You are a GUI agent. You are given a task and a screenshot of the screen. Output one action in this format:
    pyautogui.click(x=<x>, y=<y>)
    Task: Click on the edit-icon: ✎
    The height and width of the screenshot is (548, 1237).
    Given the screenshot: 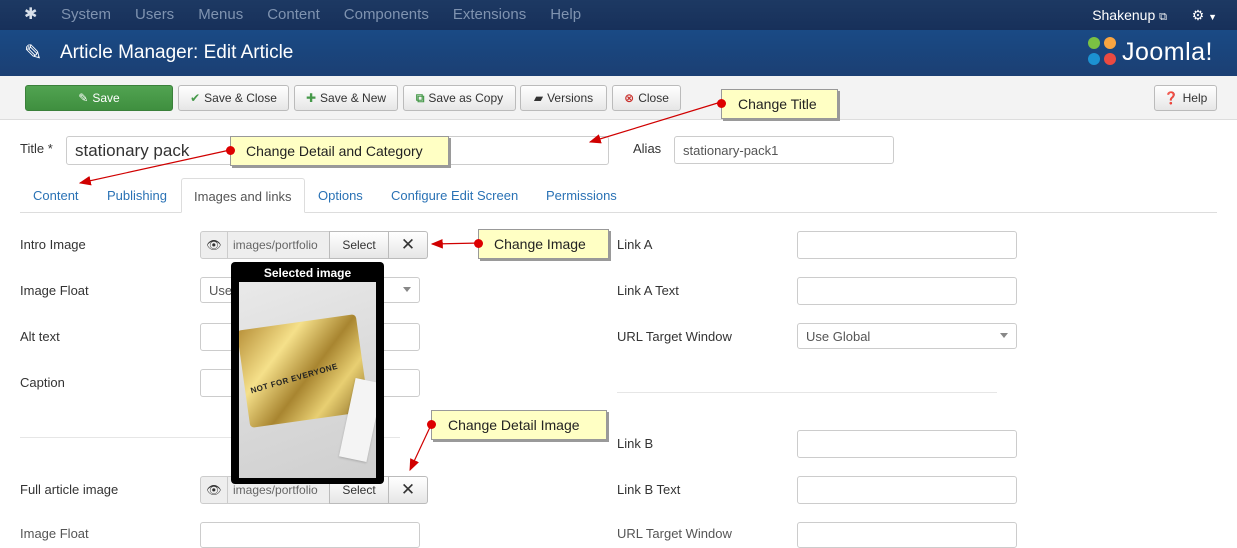 What is the action you would take?
    pyautogui.click(x=83, y=98)
    